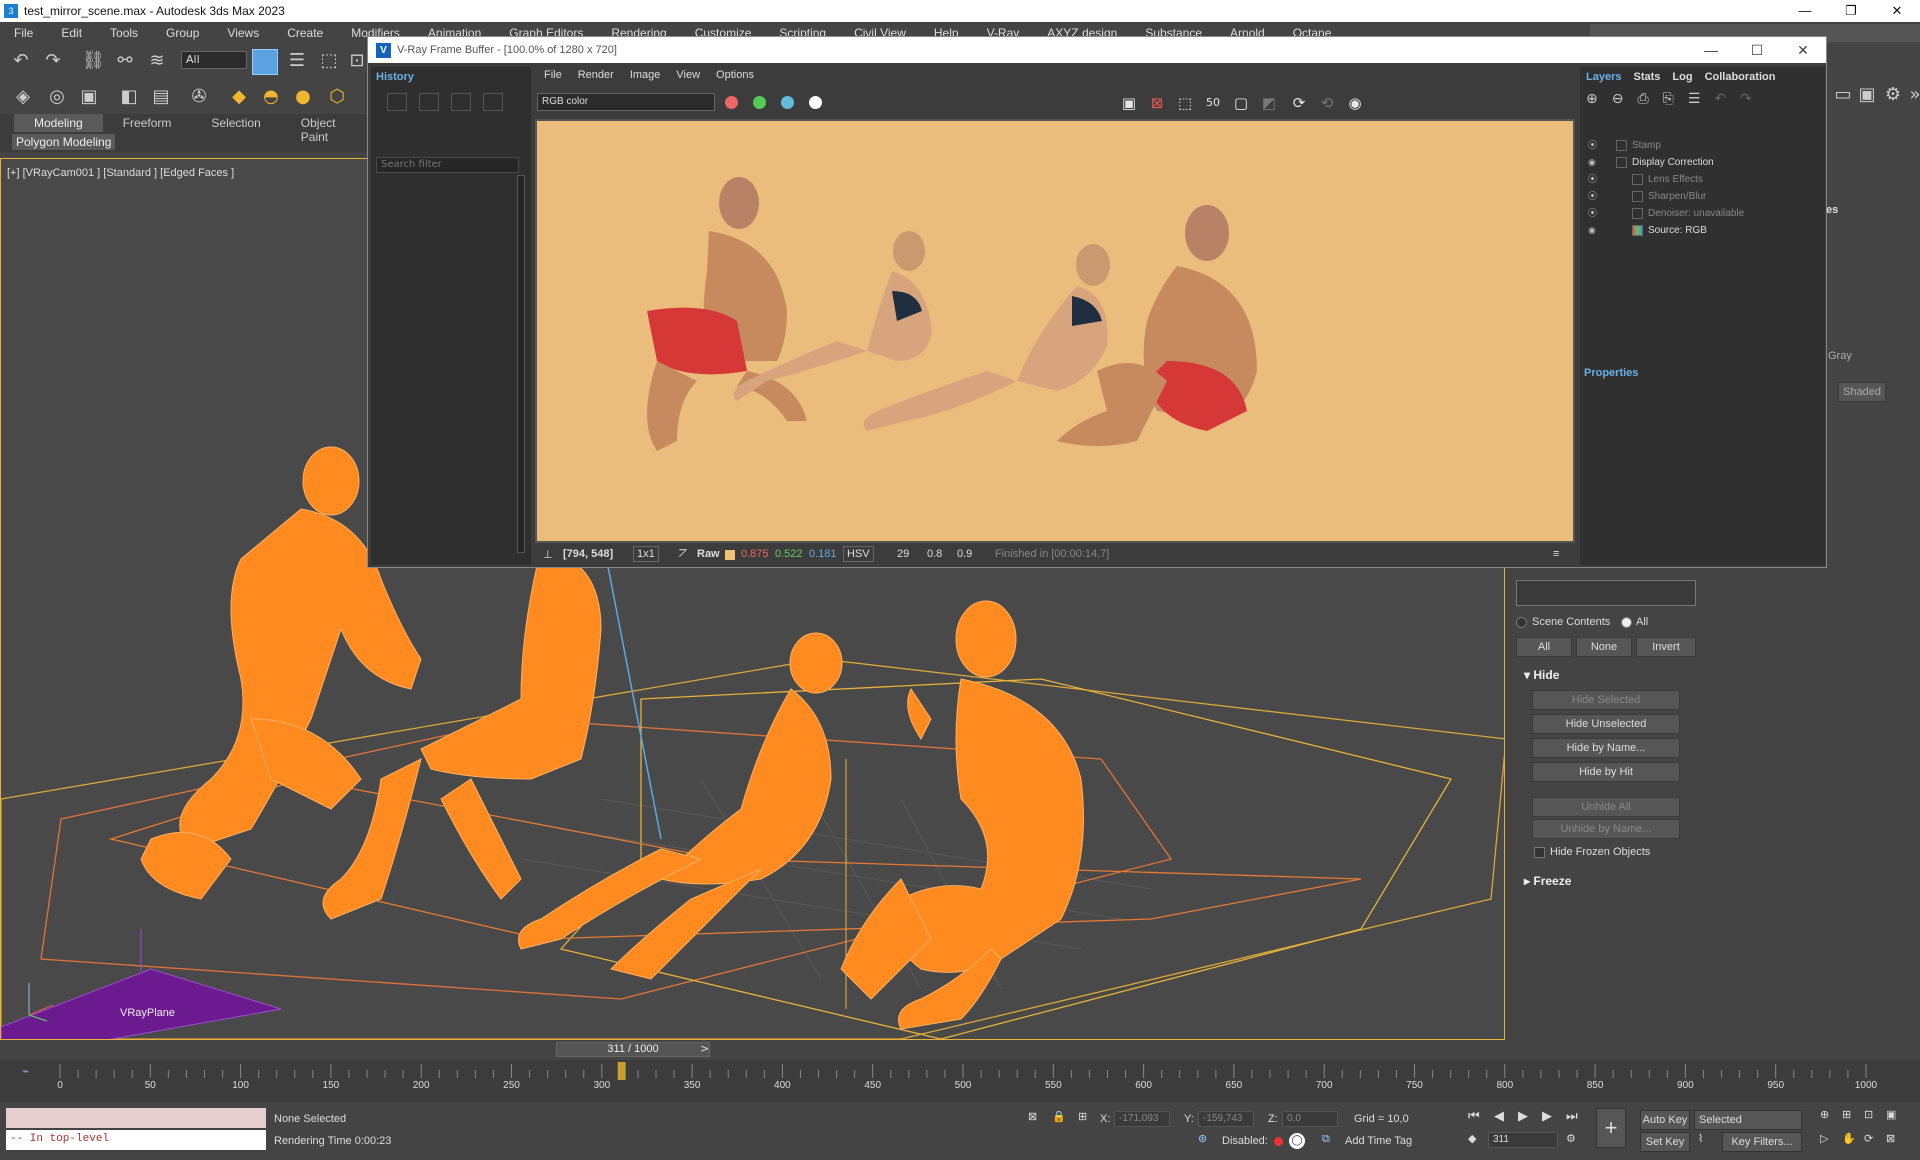 This screenshot has height=1160, width=1920. I want to click on field-of-view-icon: ▷, so click(1824, 1138).